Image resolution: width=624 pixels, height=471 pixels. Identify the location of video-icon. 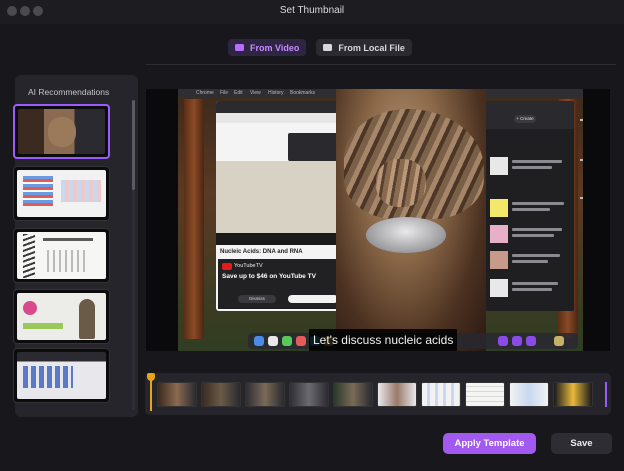
(239, 47).